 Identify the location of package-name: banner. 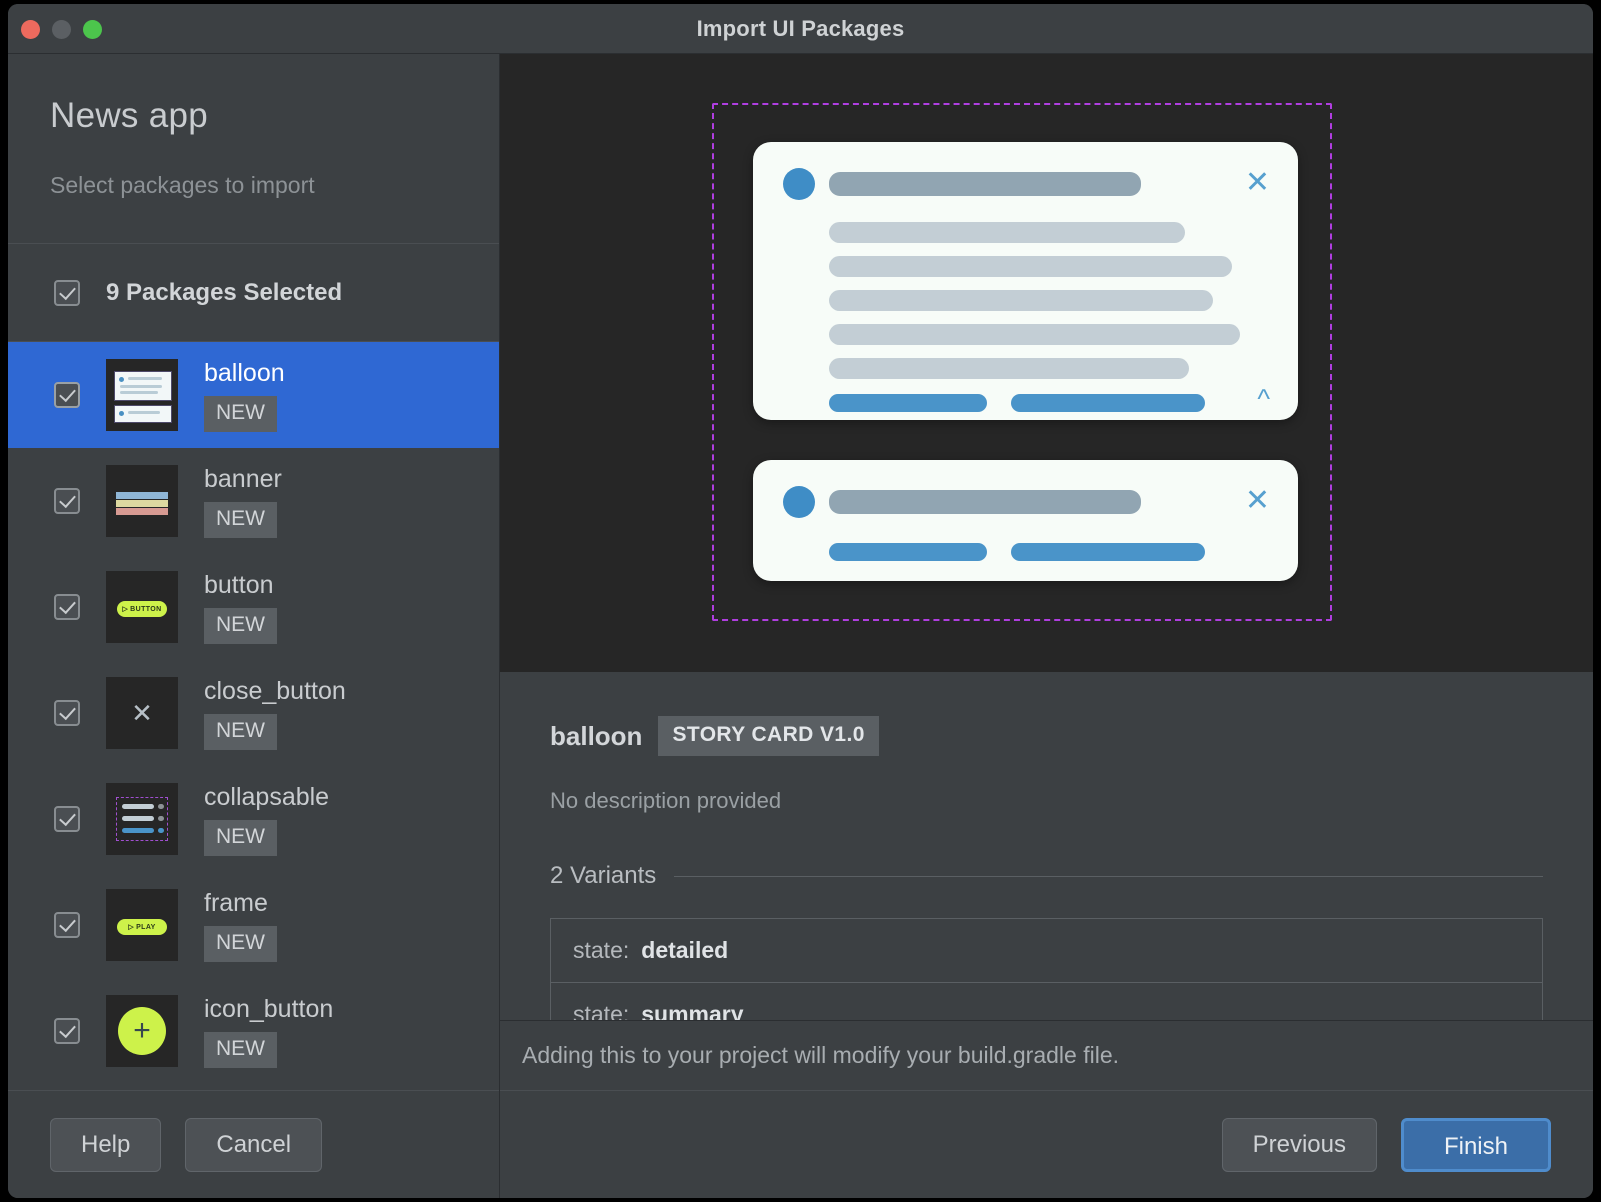
(243, 478).